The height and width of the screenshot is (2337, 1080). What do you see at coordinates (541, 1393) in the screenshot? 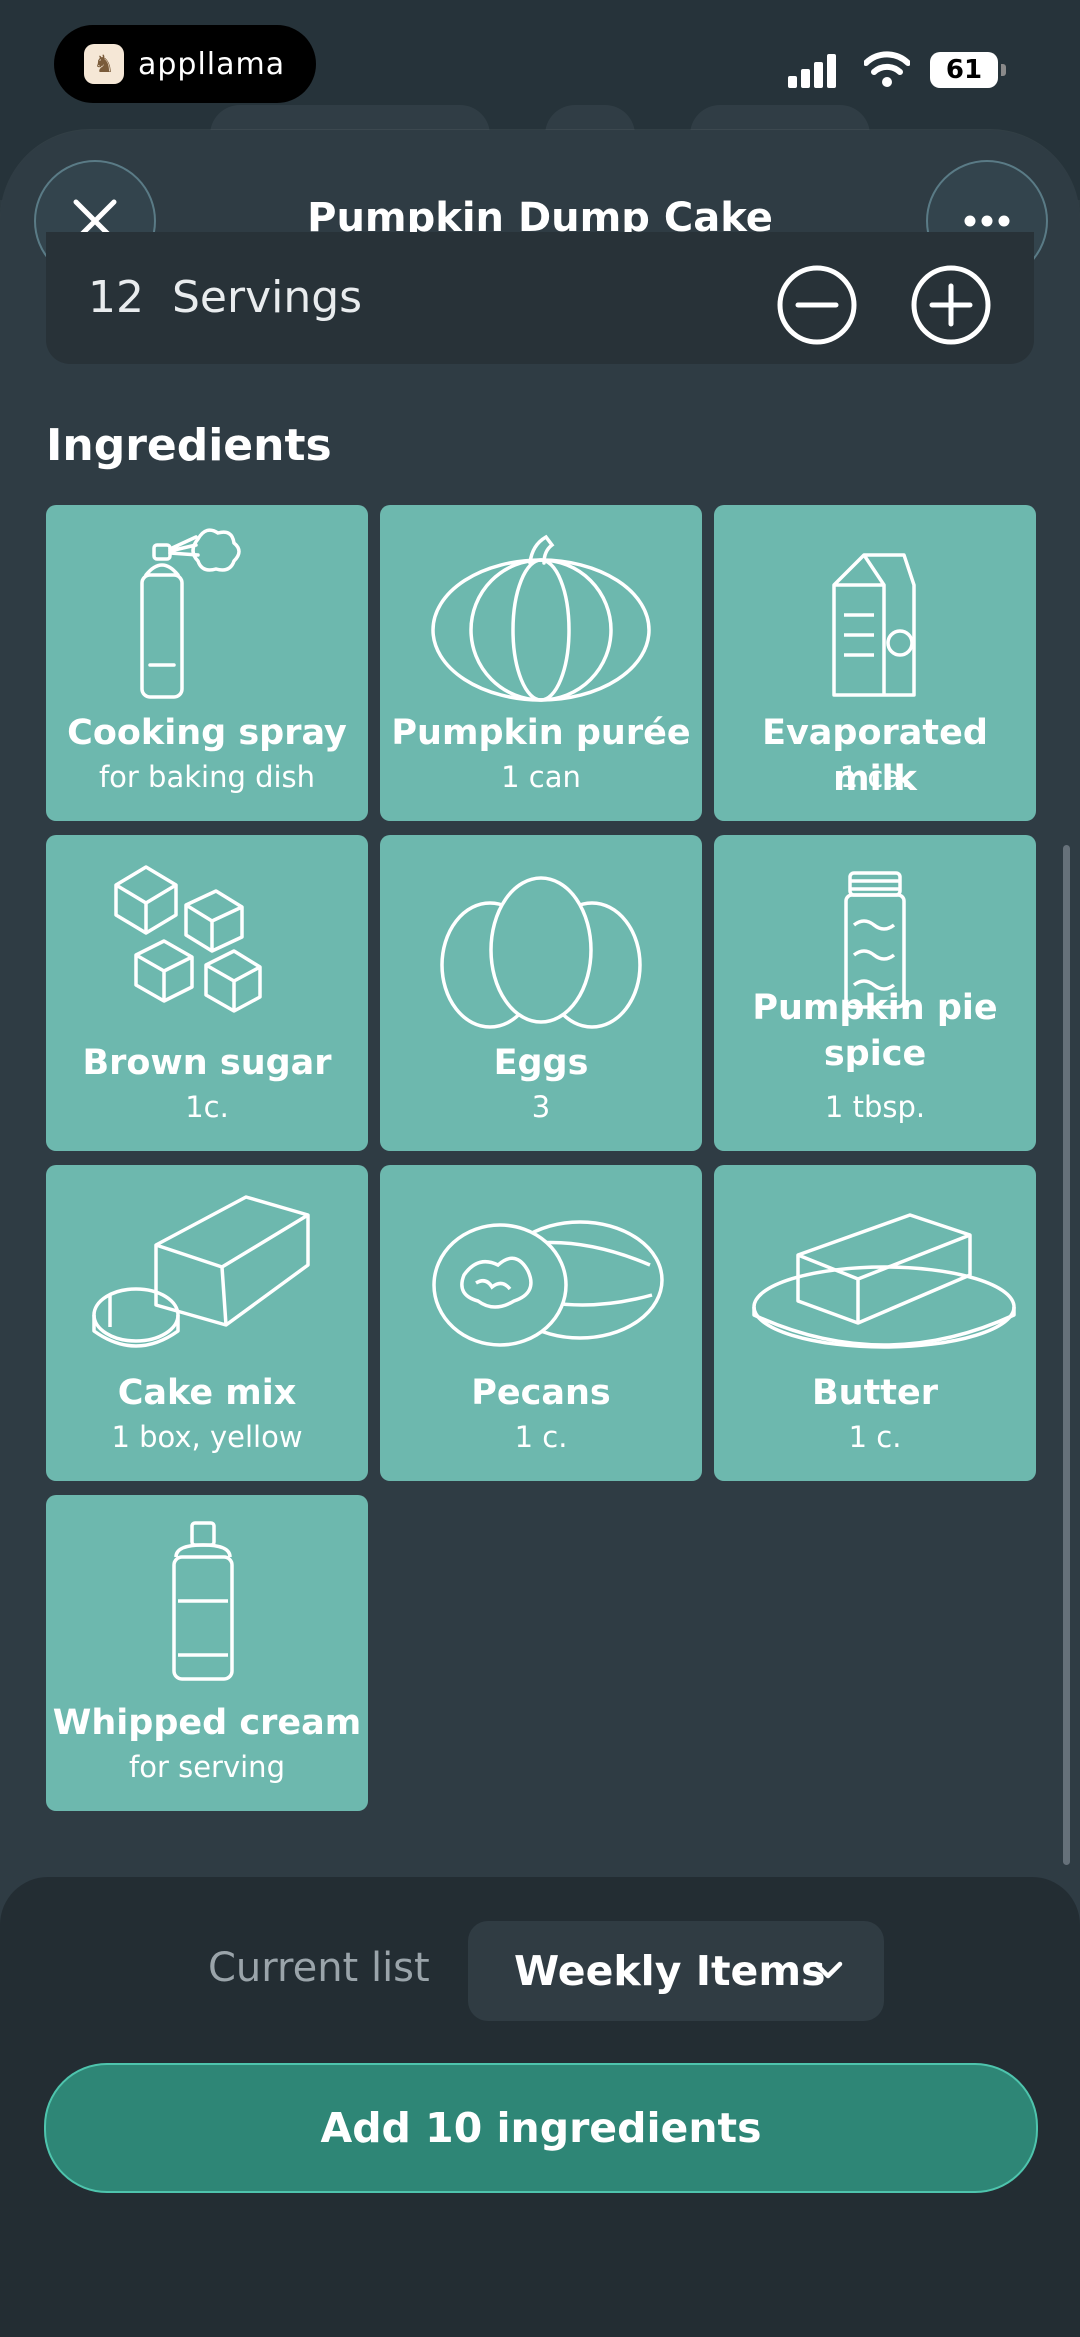
I see `ingredient-name: Pecans` at bounding box center [541, 1393].